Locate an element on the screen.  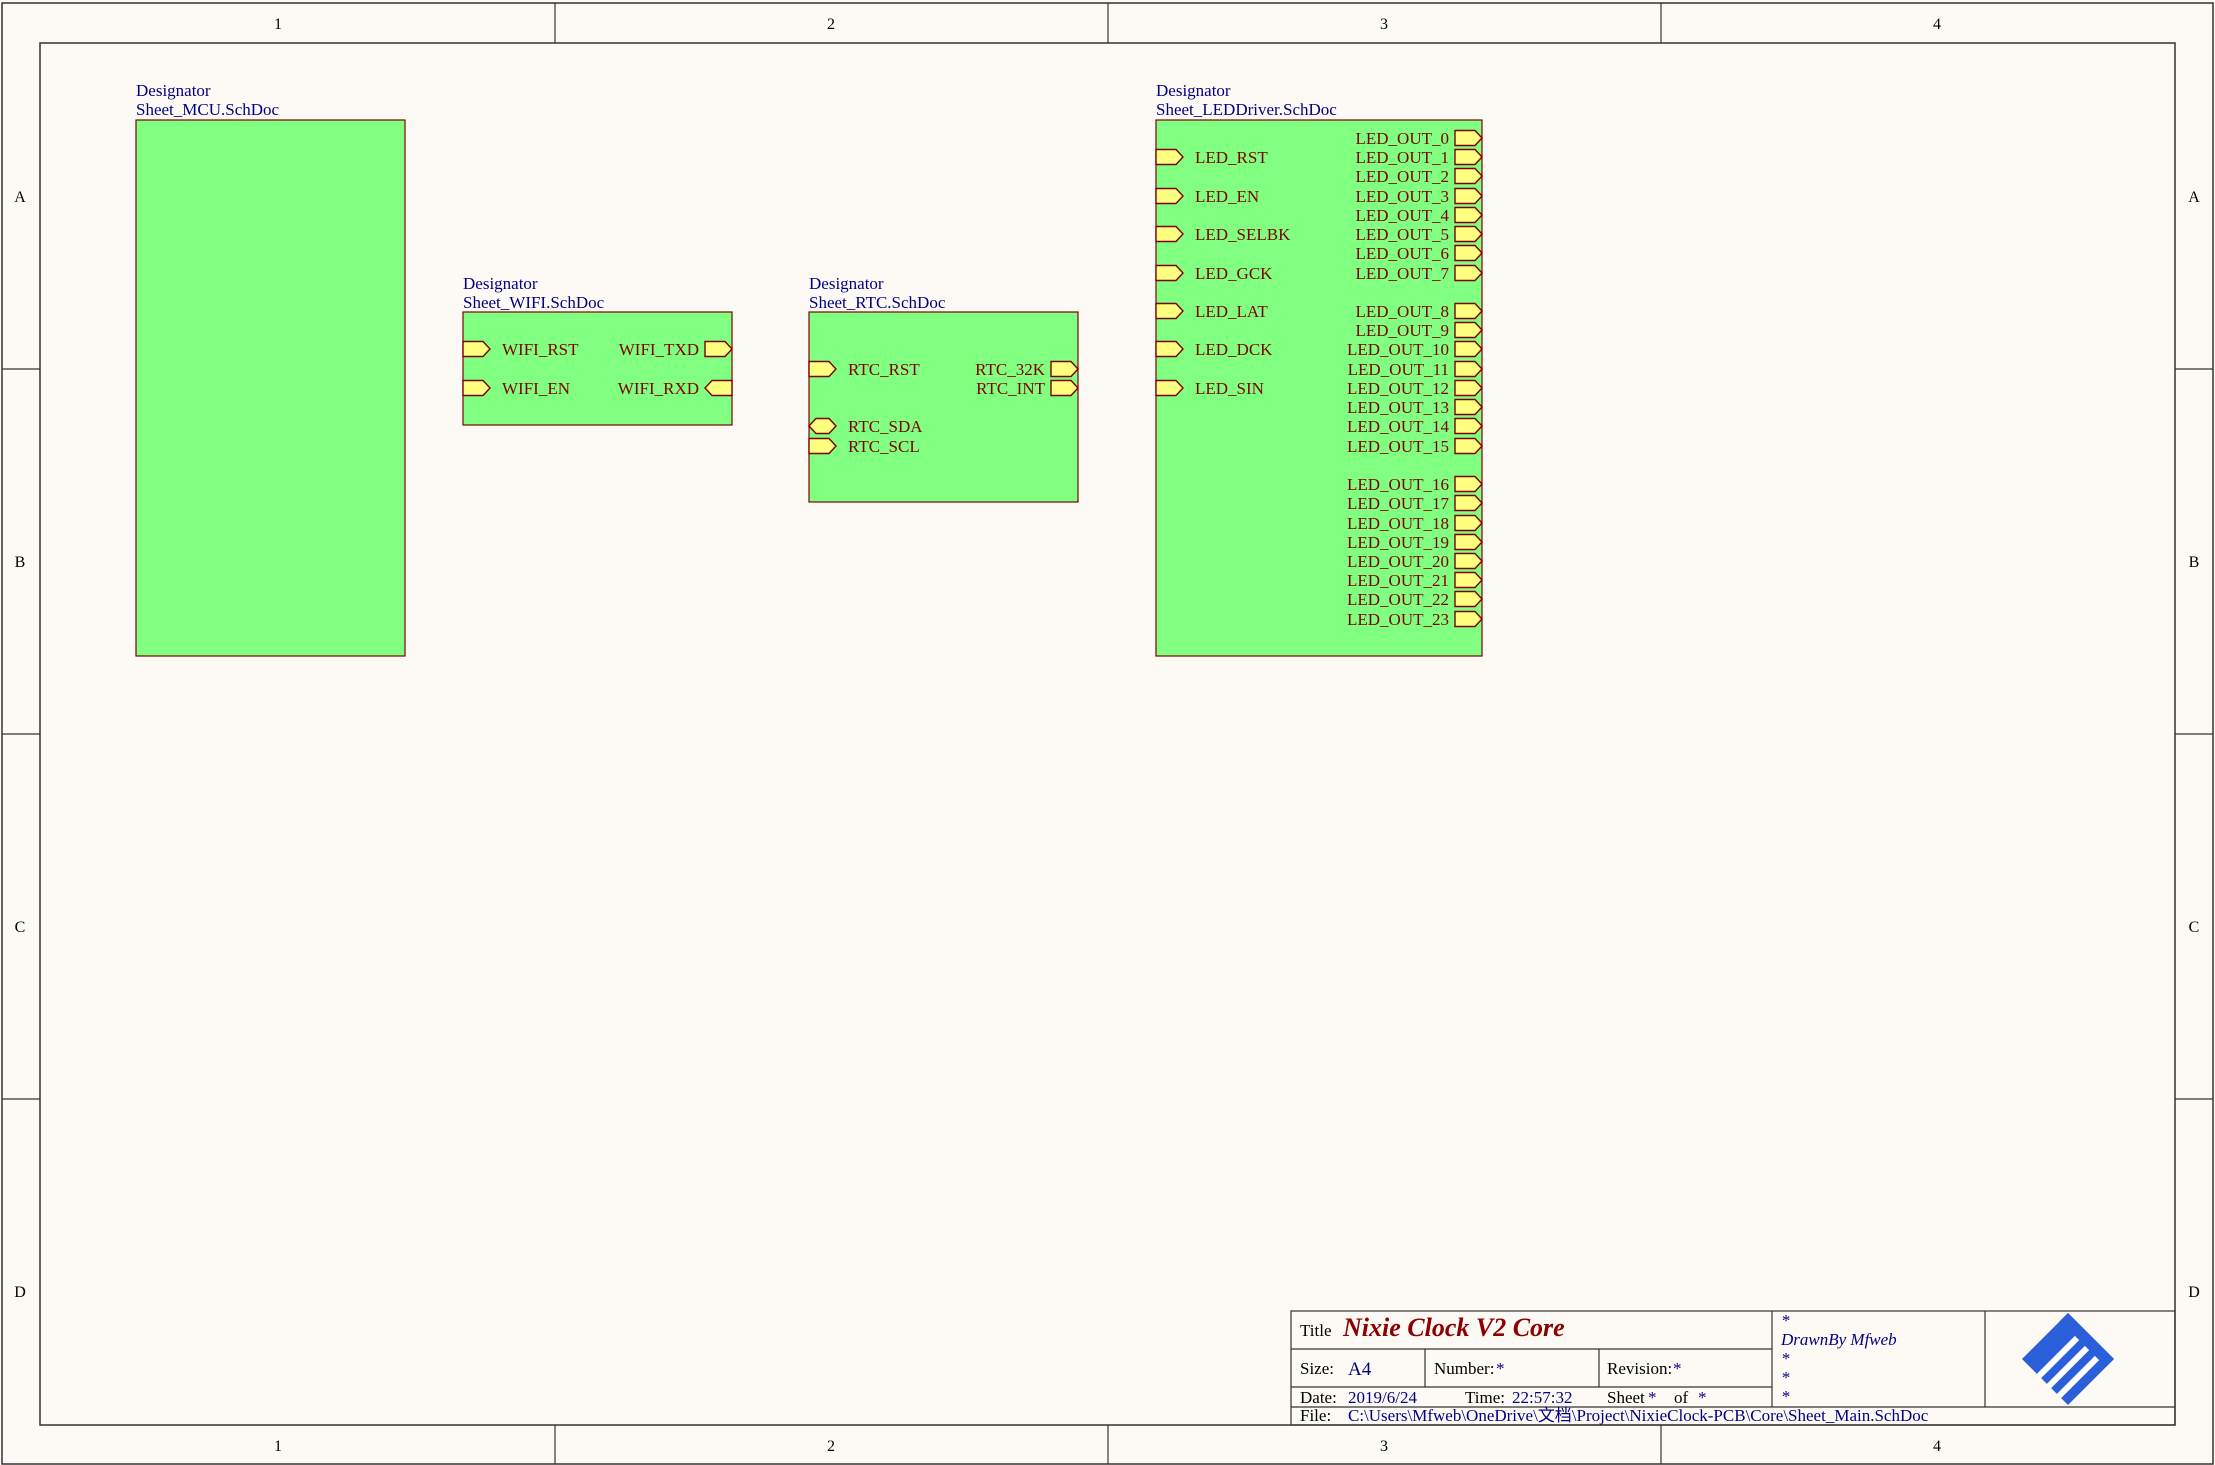
sheet-entry-label: LED_OUT_14 is located at coordinates (1398, 426).